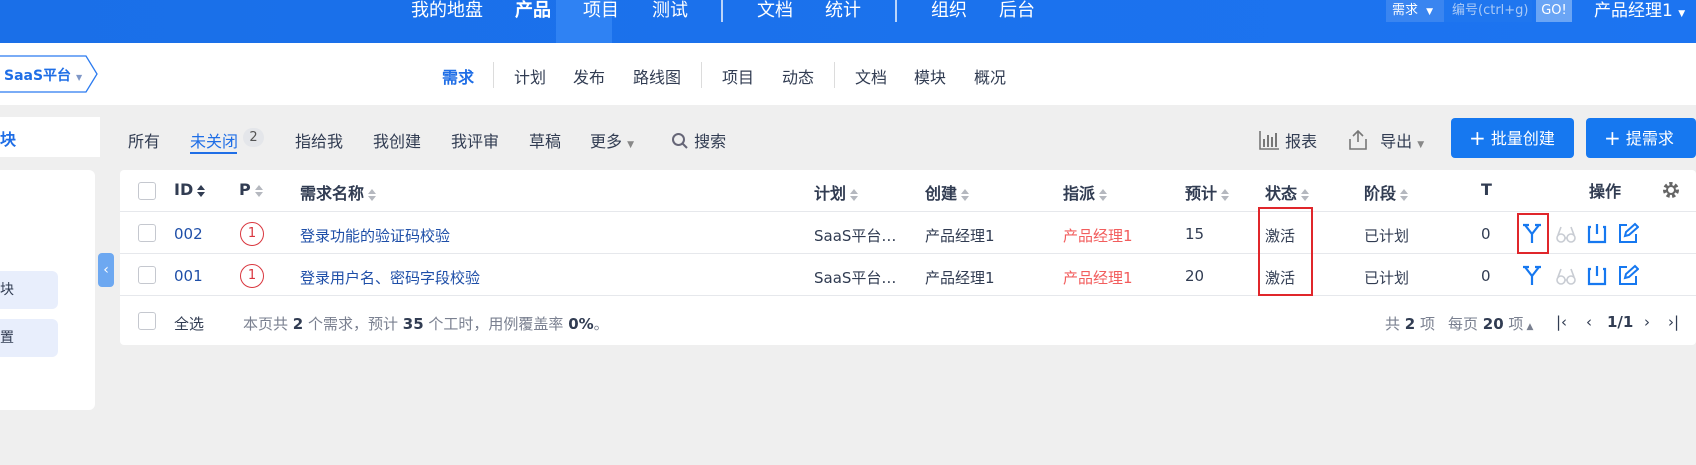  I want to click on story-title-link: 登录功能的验证码校验, so click(375, 235).